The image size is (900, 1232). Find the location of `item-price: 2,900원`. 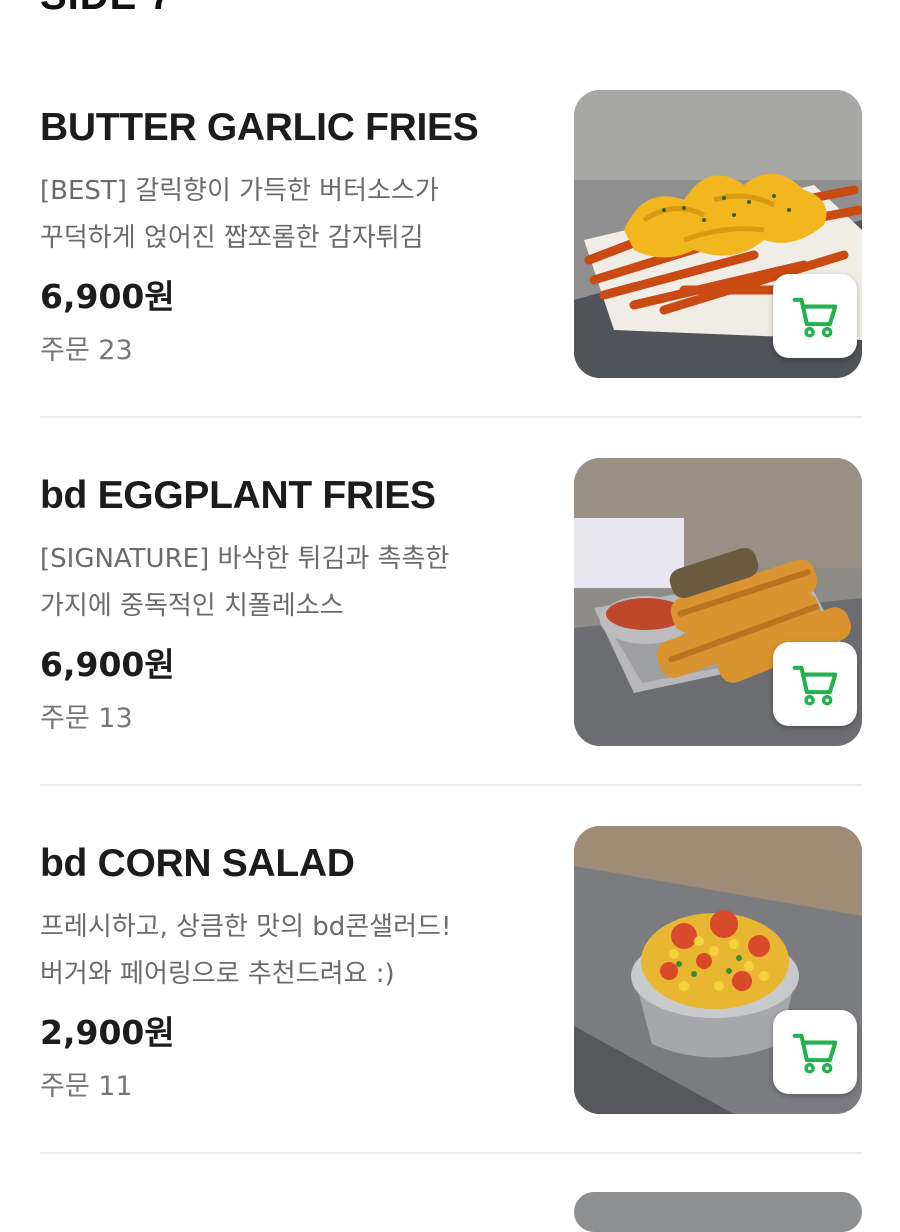

item-price: 2,900원 is located at coordinates (107, 1032).